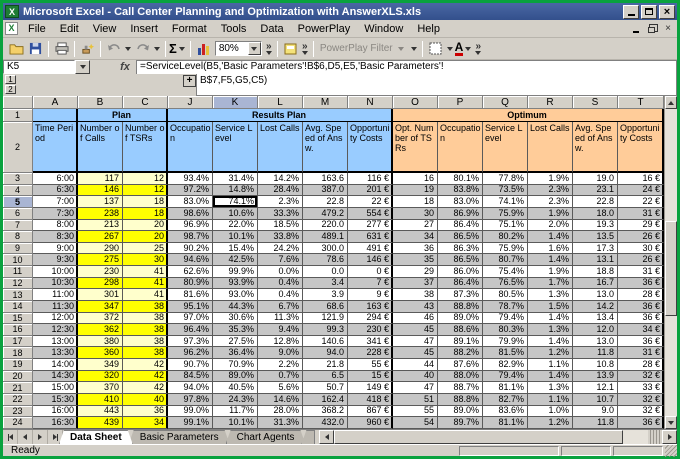 The image size is (680, 459). Describe the element at coordinates (190, 179) in the screenshot. I see `cell-J3: 93.4%` at that location.